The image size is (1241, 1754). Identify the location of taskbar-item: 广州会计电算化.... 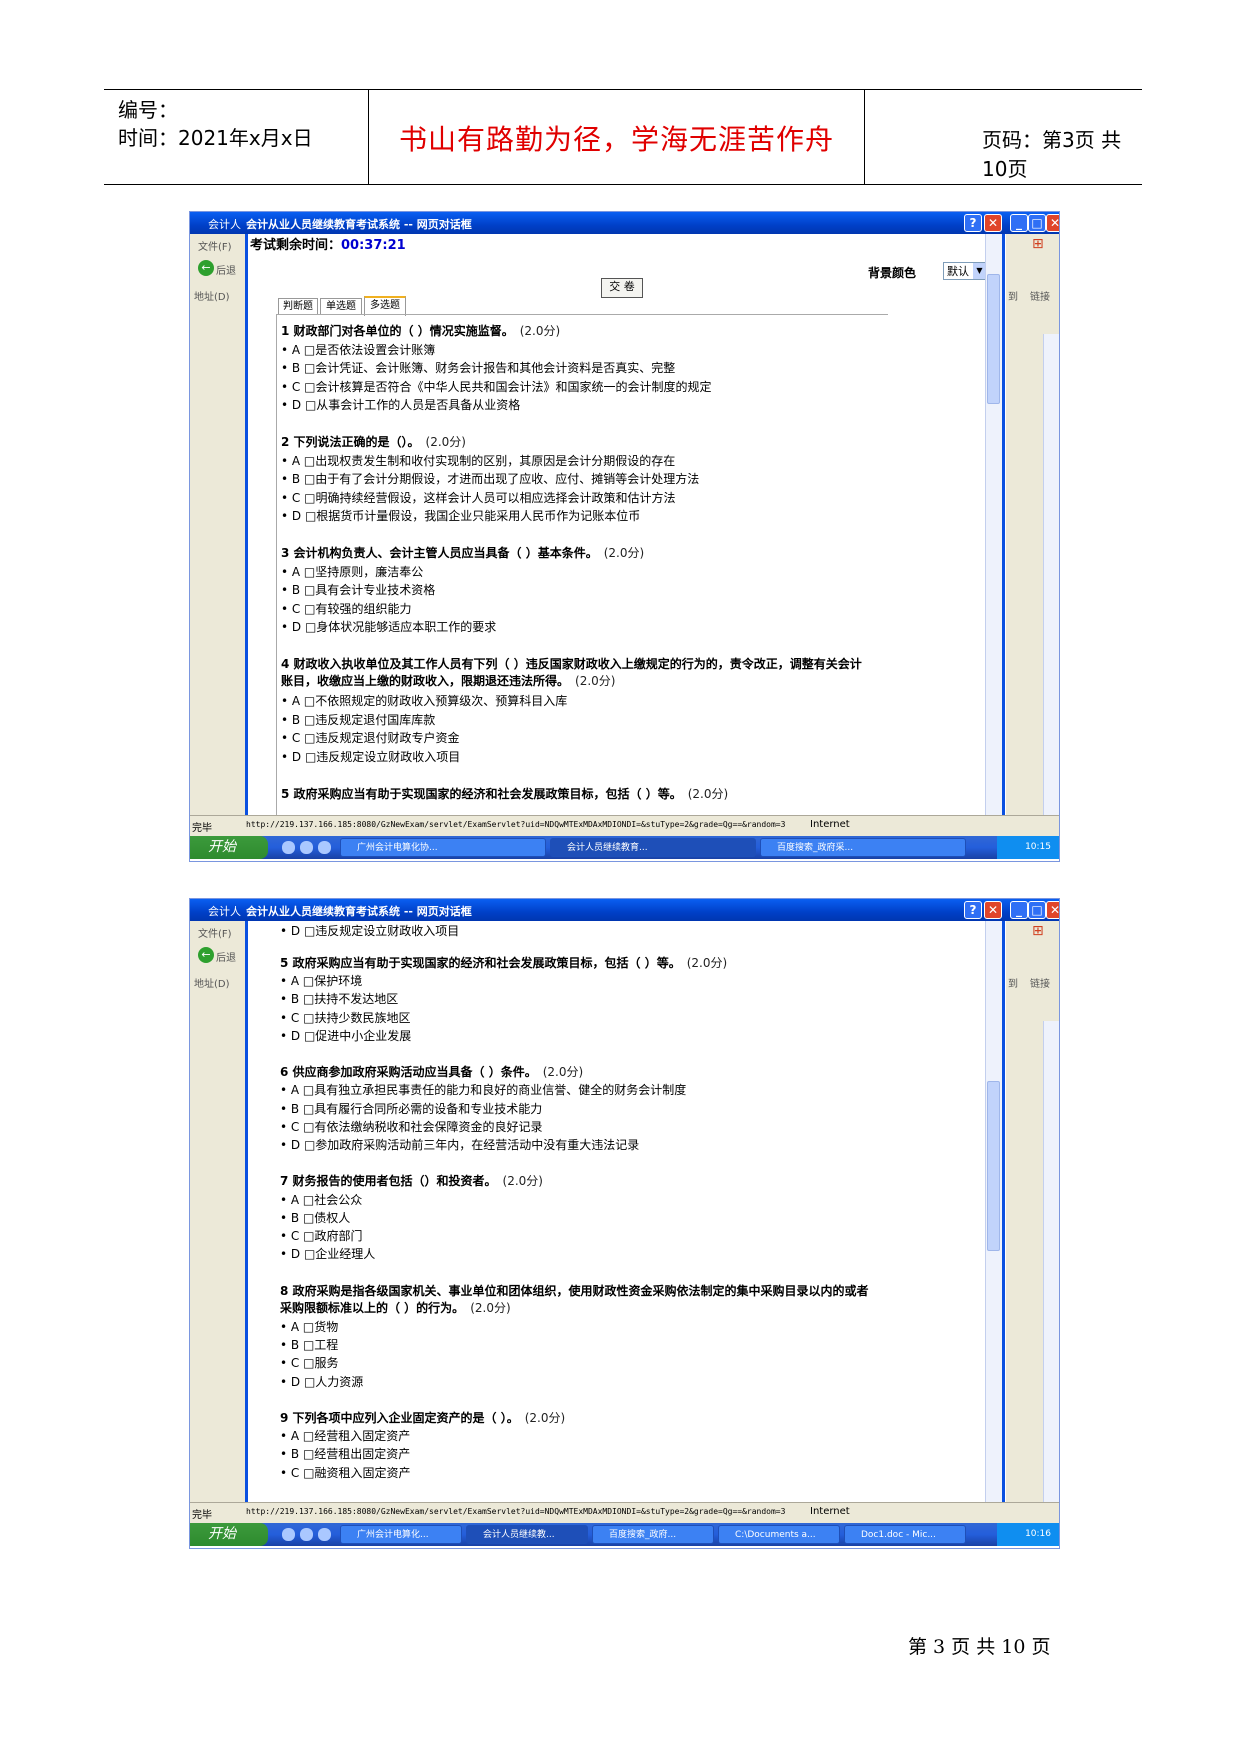
(401, 1534).